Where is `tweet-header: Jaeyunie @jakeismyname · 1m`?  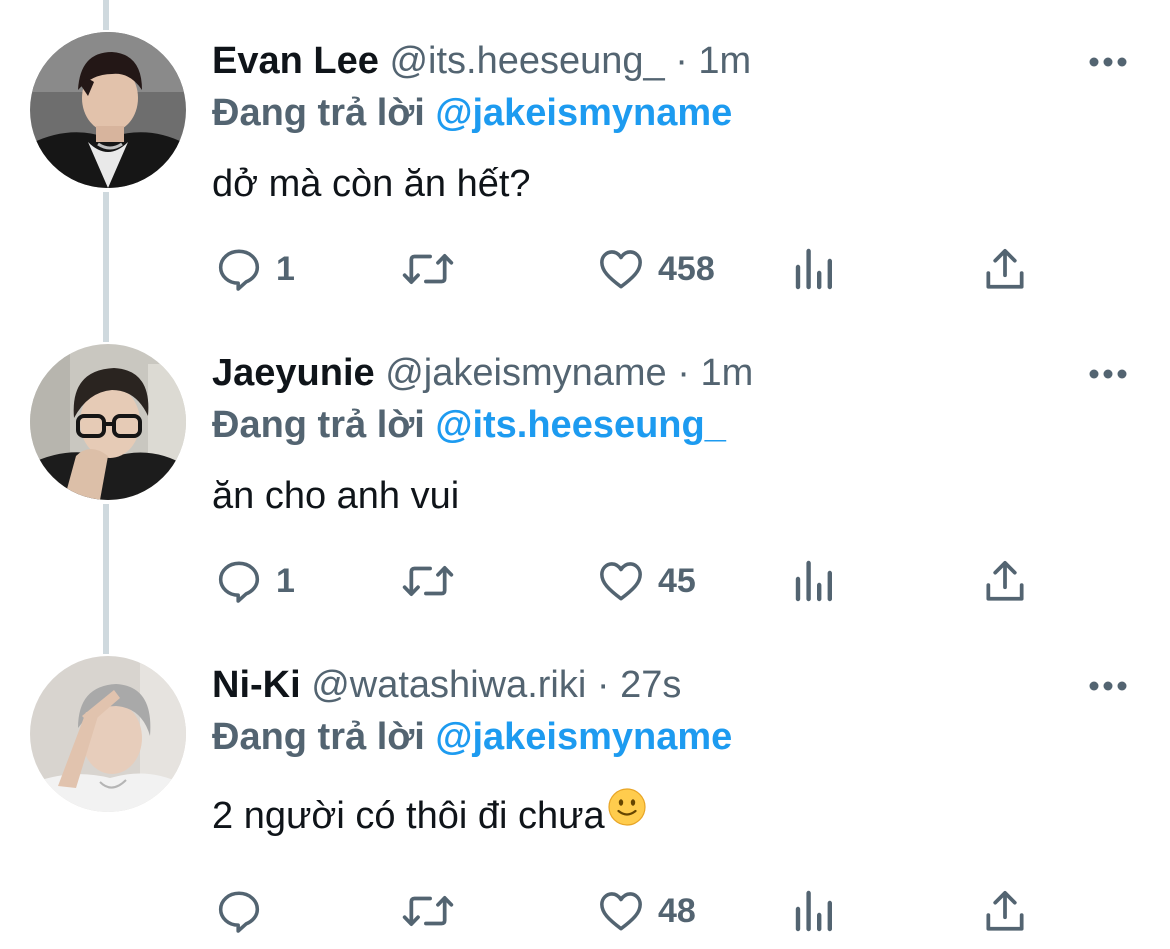 tweet-header: Jaeyunie @jakeismyname · 1m is located at coordinates (482, 373).